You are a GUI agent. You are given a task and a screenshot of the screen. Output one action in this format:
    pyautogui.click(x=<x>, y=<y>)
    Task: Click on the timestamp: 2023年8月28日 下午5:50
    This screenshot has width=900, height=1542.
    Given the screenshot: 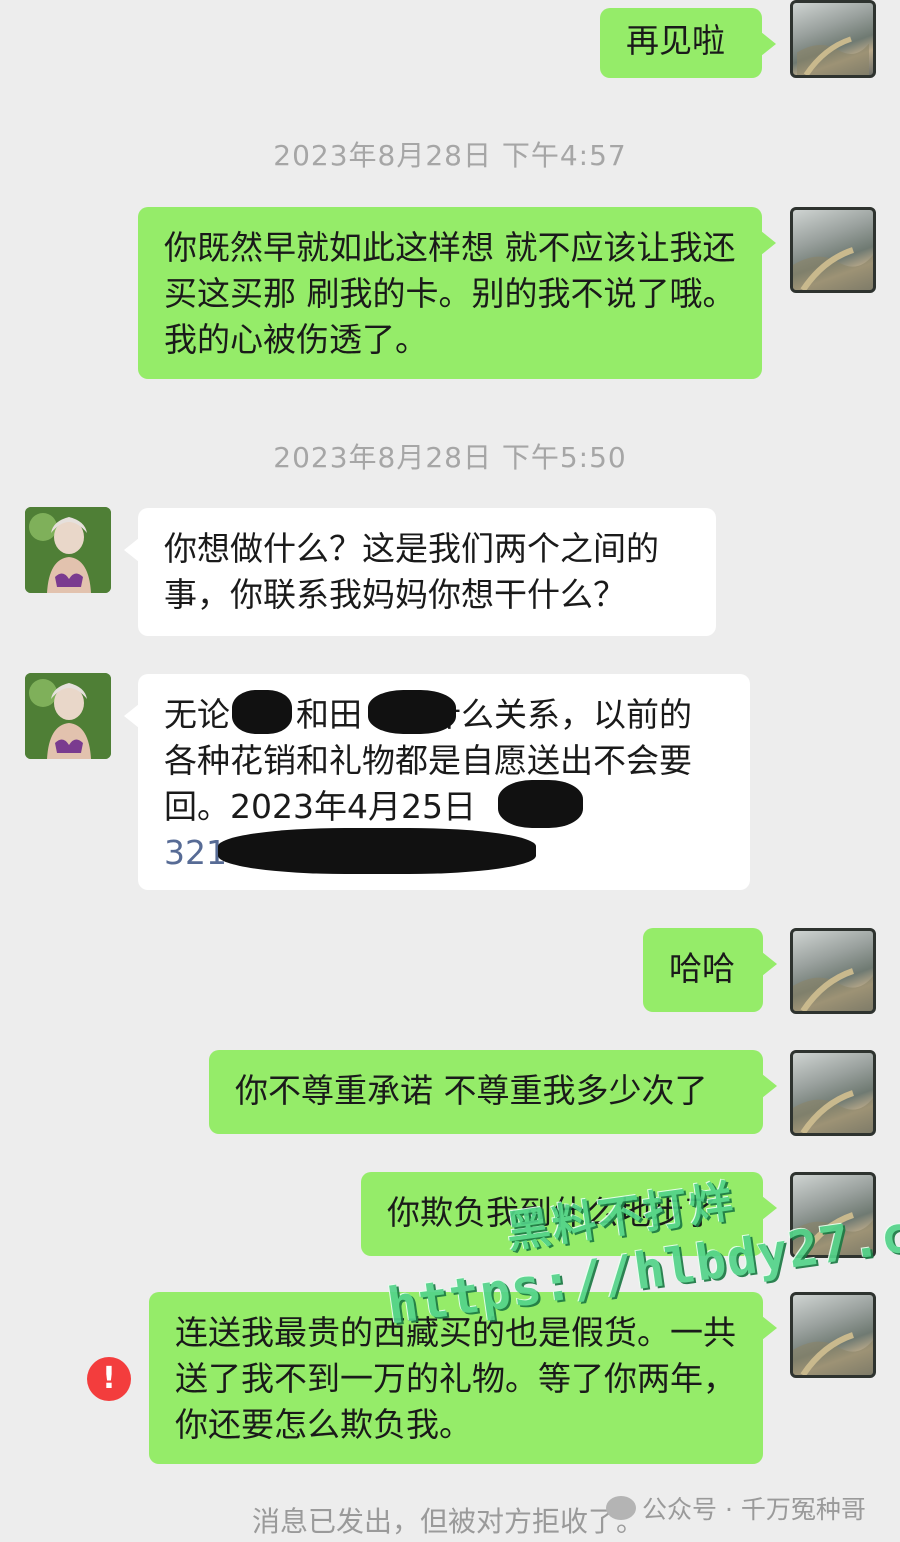 What is the action you would take?
    pyautogui.click(x=450, y=457)
    